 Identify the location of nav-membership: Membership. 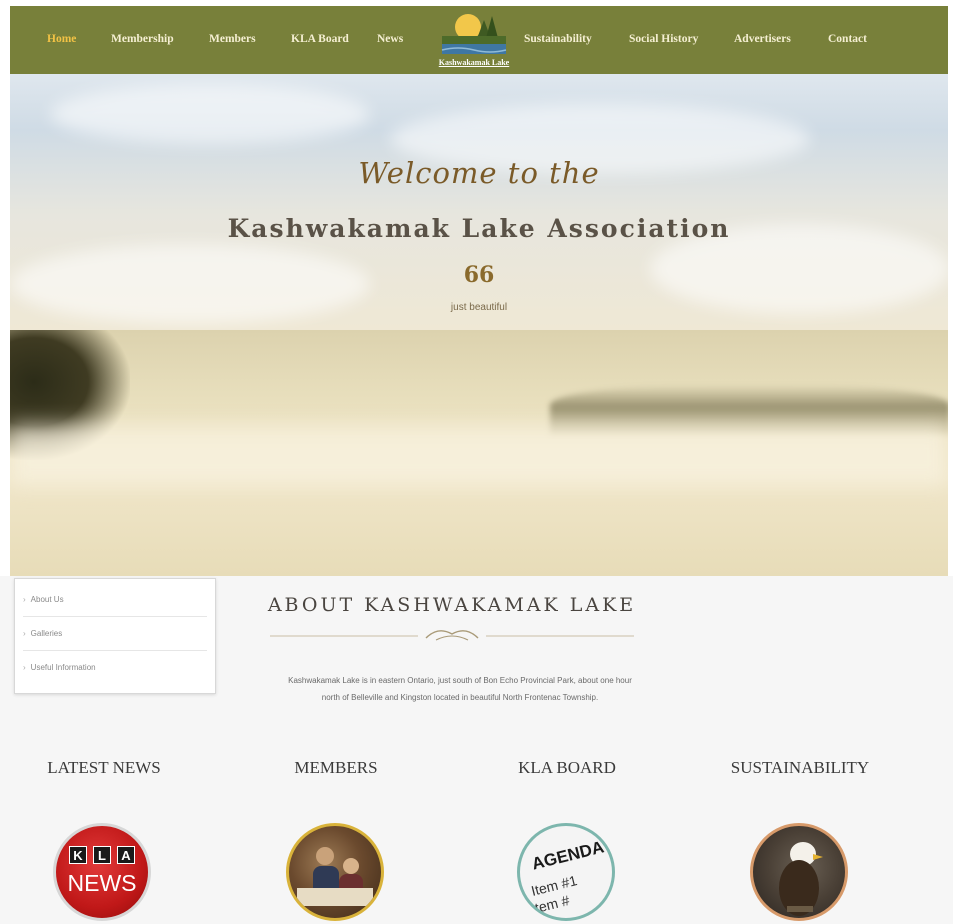
(142, 39).